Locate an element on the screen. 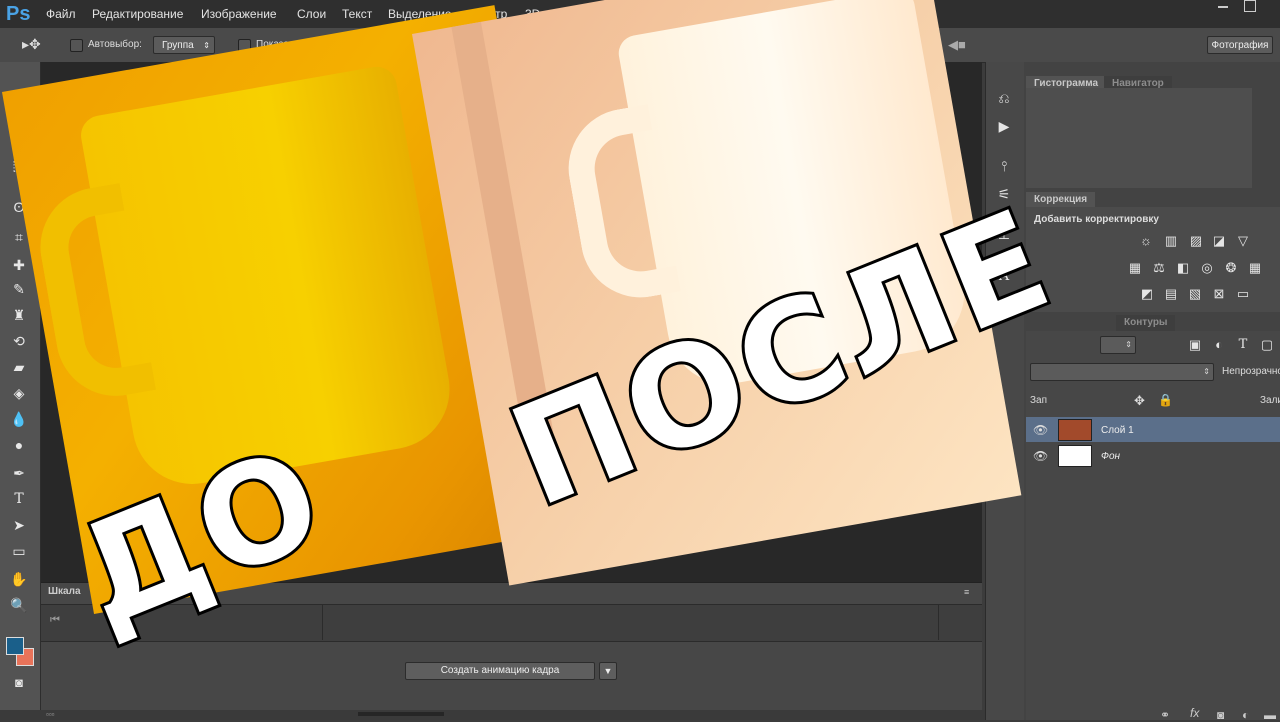 Image resolution: width=1280 pixels, height=722 pixels. tab-adjustments: Коррекция is located at coordinates (1061, 200).